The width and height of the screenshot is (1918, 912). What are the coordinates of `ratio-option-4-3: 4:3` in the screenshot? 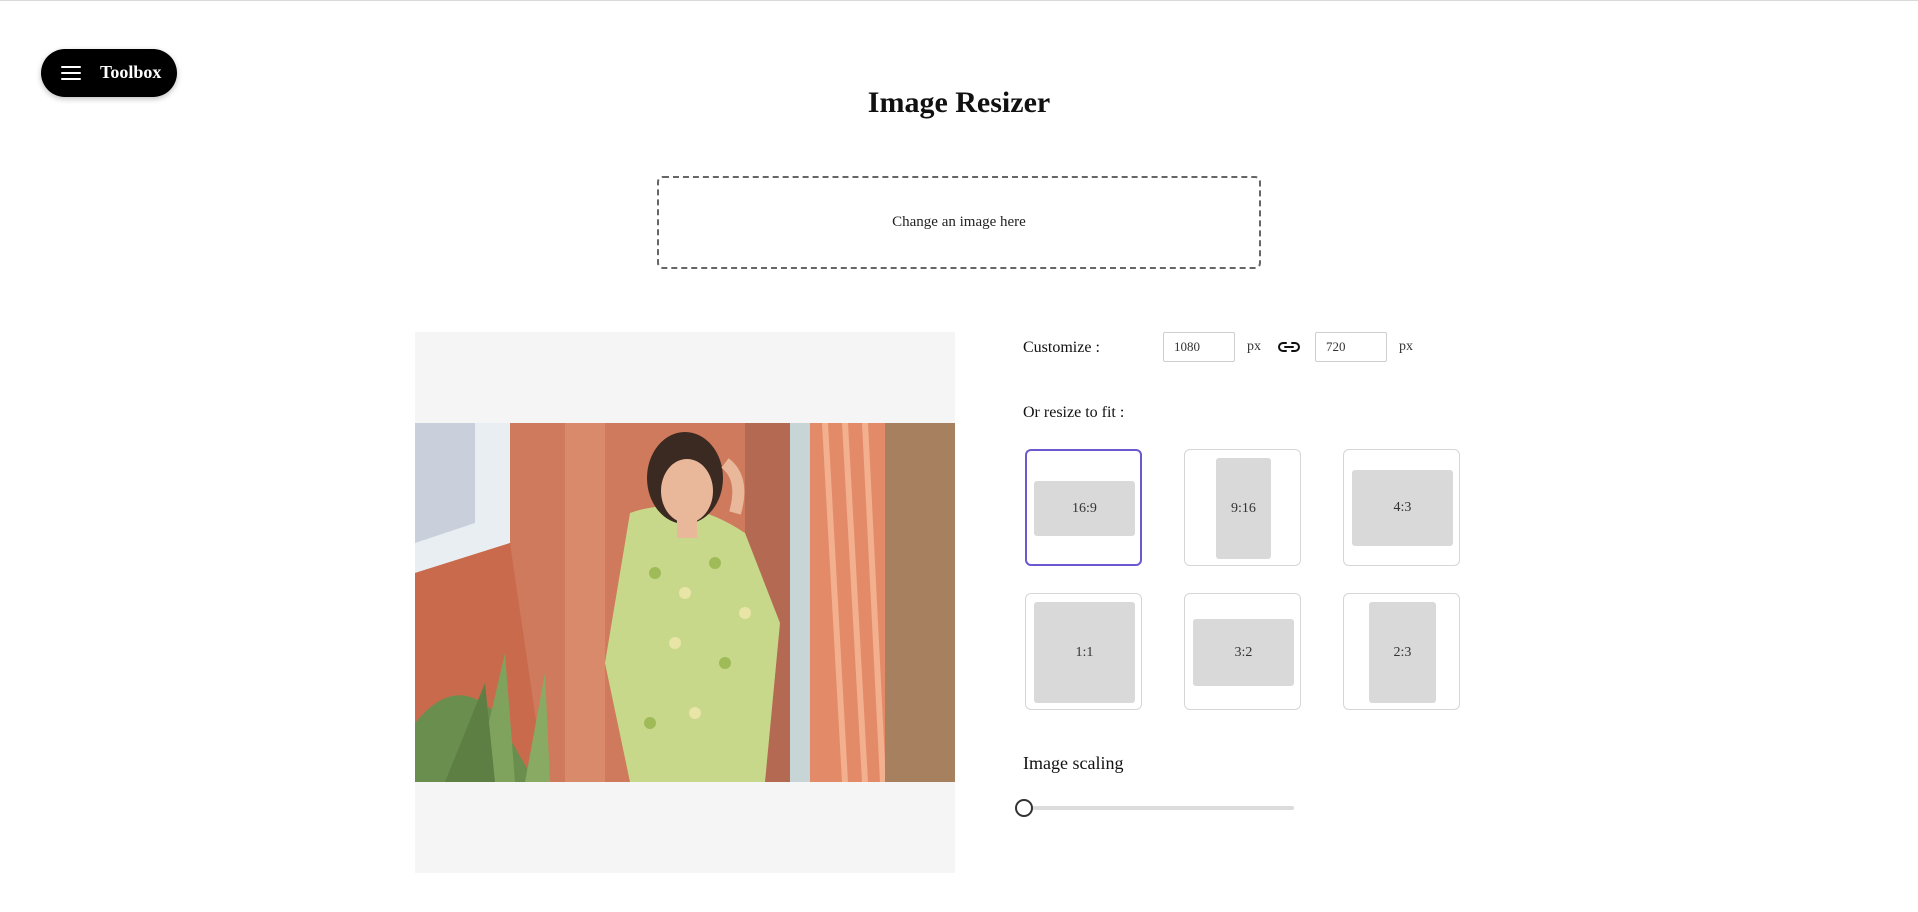 It's located at (1401, 507).